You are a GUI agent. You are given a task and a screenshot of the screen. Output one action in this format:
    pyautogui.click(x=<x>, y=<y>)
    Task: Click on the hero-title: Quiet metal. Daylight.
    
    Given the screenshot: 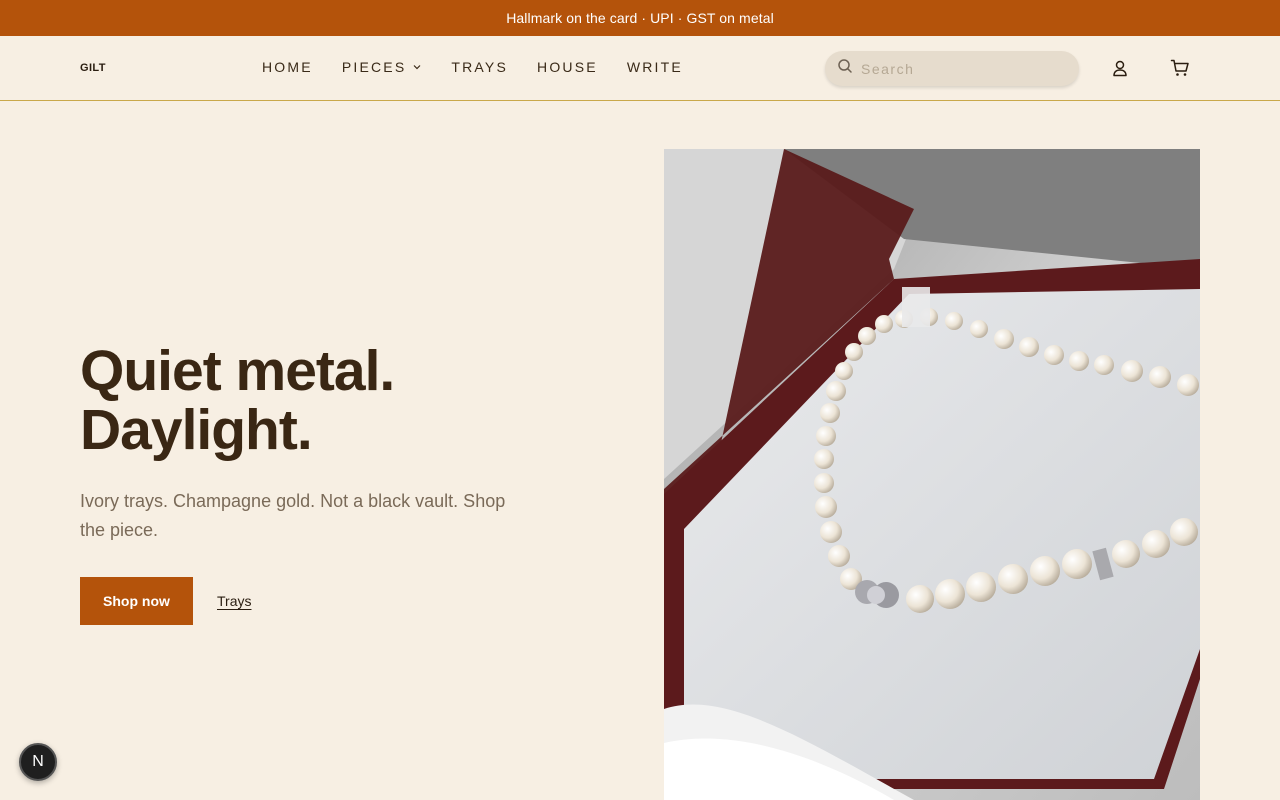 What is the action you would take?
    pyautogui.click(x=237, y=400)
    